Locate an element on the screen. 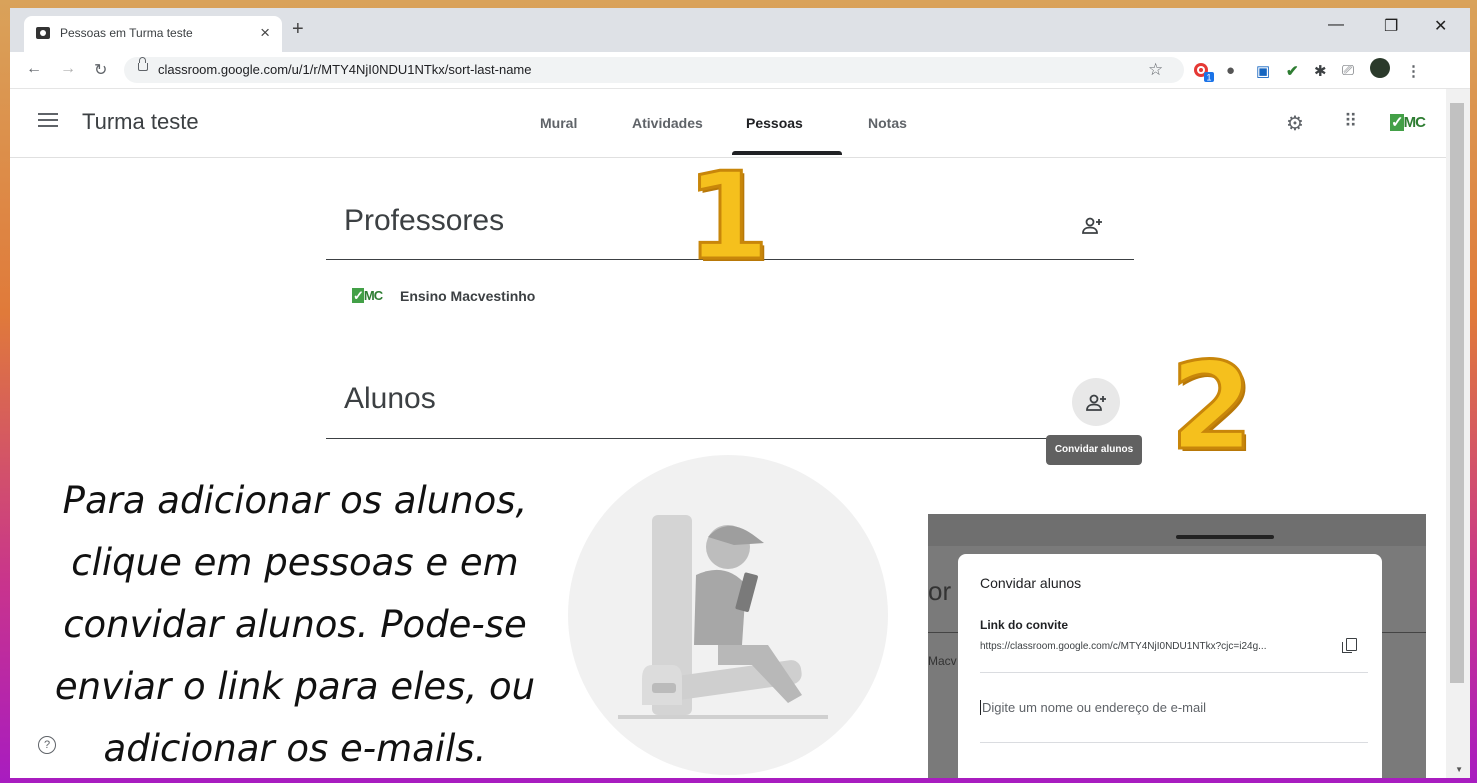  back-icon: ← is located at coordinates (34, 69).